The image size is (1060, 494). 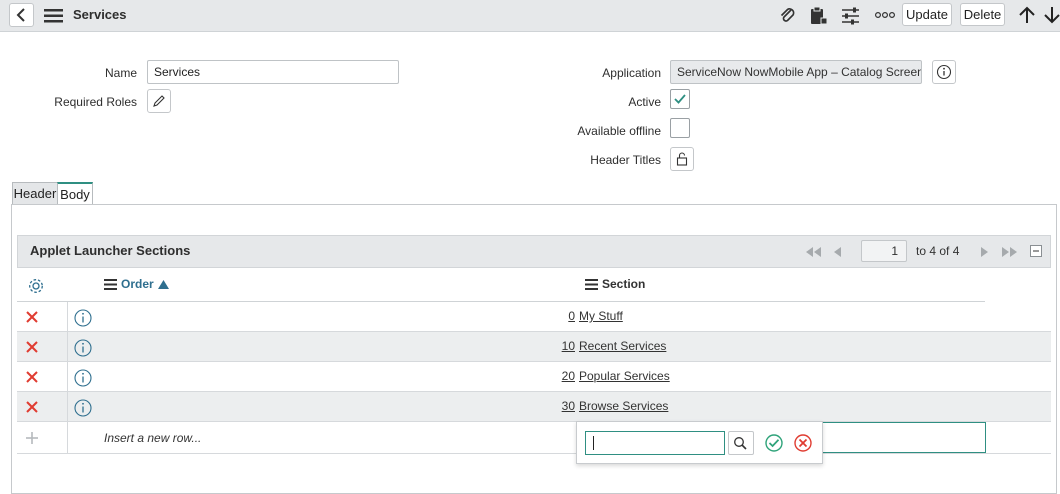 What do you see at coordinates (1010, 252) in the screenshot?
I see `last-page-icon` at bounding box center [1010, 252].